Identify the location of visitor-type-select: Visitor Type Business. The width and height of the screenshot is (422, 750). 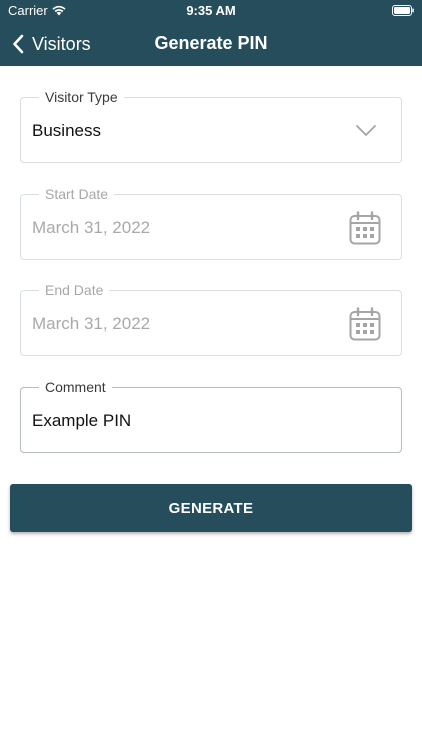
(211, 125).